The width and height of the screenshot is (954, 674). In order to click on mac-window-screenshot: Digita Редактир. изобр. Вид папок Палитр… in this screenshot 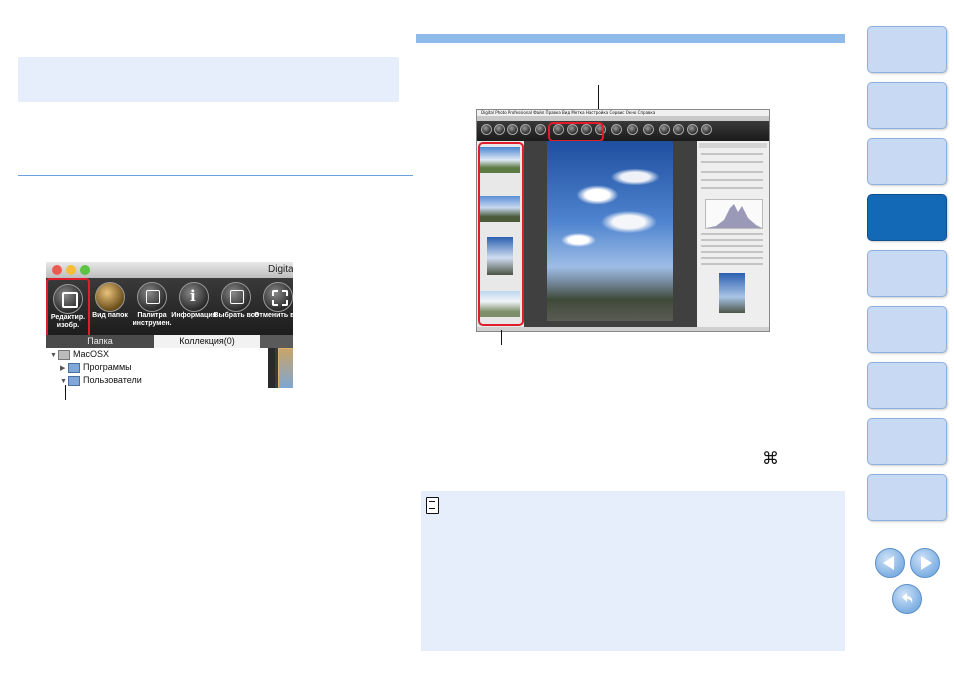, I will do `click(169, 325)`.